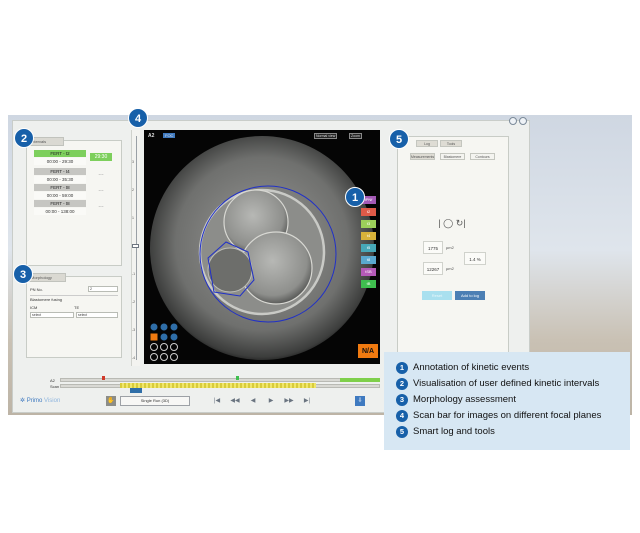  I want to click on interval-item: FERT - t4 00:00 - 35:30 ---, so click(73, 176).